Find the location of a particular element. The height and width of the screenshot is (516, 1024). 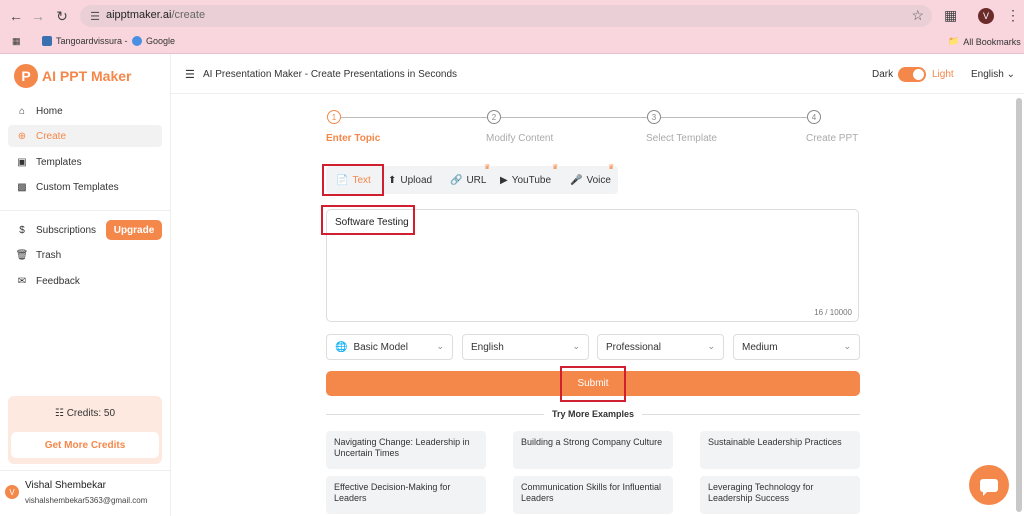

credits-info: ☷ Credits: 50 is located at coordinates (85, 413).